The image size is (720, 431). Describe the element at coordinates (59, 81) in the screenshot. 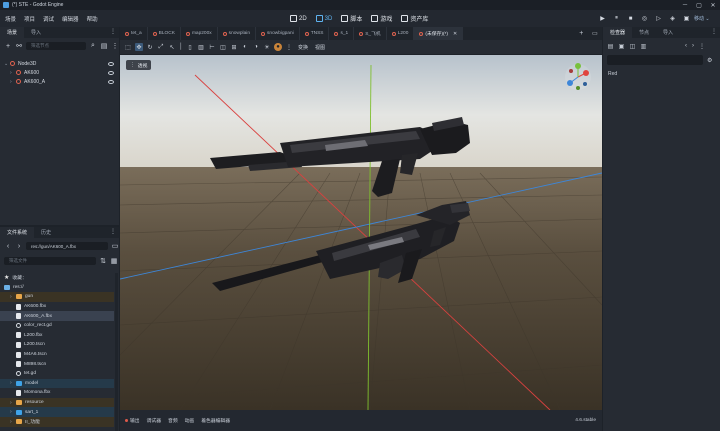

I see `tree-item-ak600a: › AK600_A` at that location.